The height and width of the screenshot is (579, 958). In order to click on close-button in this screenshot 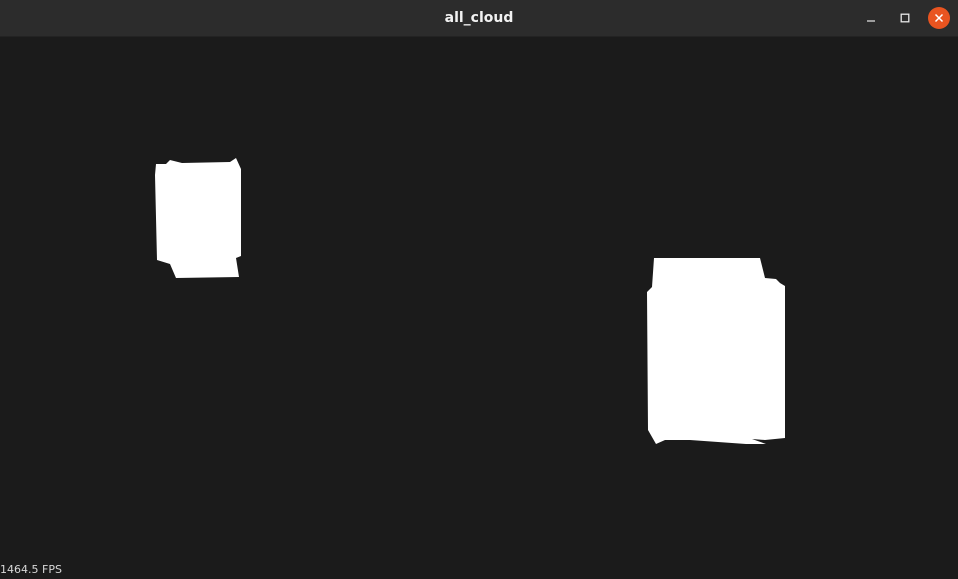, I will do `click(939, 18)`.